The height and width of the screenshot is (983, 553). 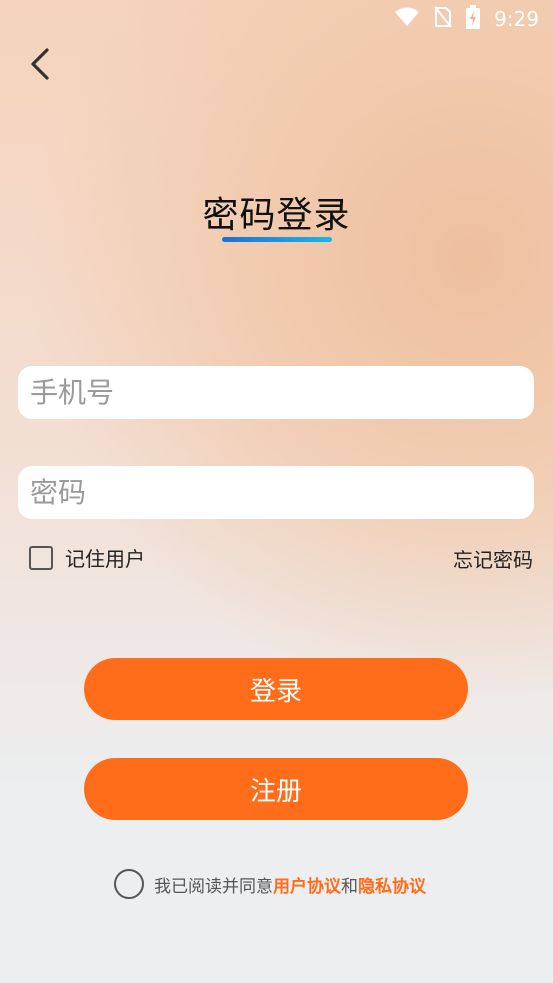 I want to click on phone-input, so click(x=276, y=392).